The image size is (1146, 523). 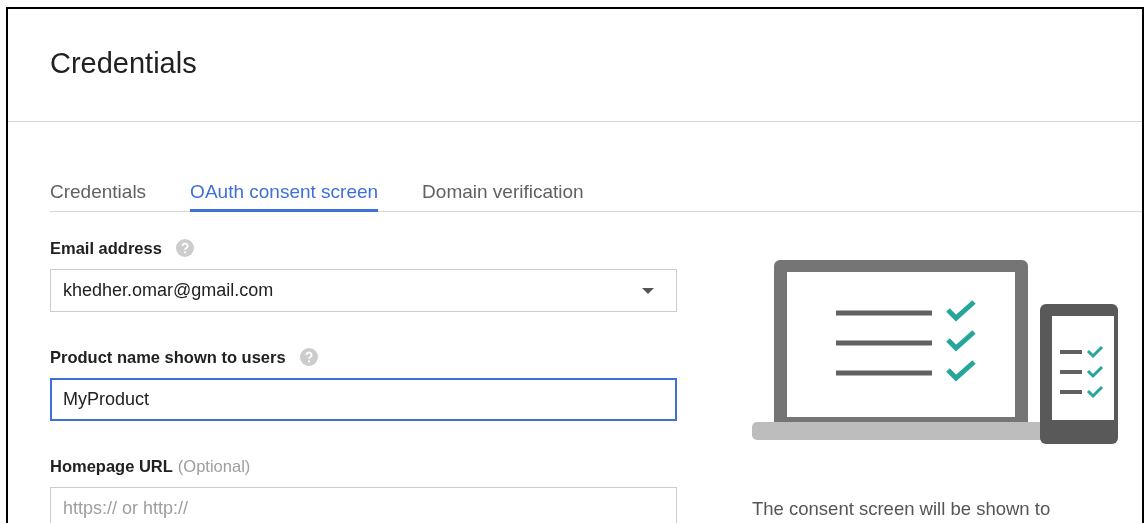 What do you see at coordinates (106, 248) in the screenshot?
I see `field-label: Email address` at bounding box center [106, 248].